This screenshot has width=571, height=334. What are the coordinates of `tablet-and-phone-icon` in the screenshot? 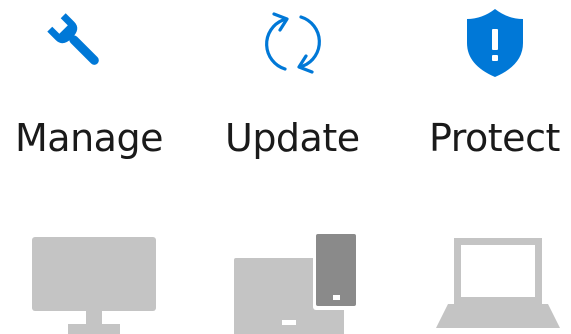 It's located at (296, 283).